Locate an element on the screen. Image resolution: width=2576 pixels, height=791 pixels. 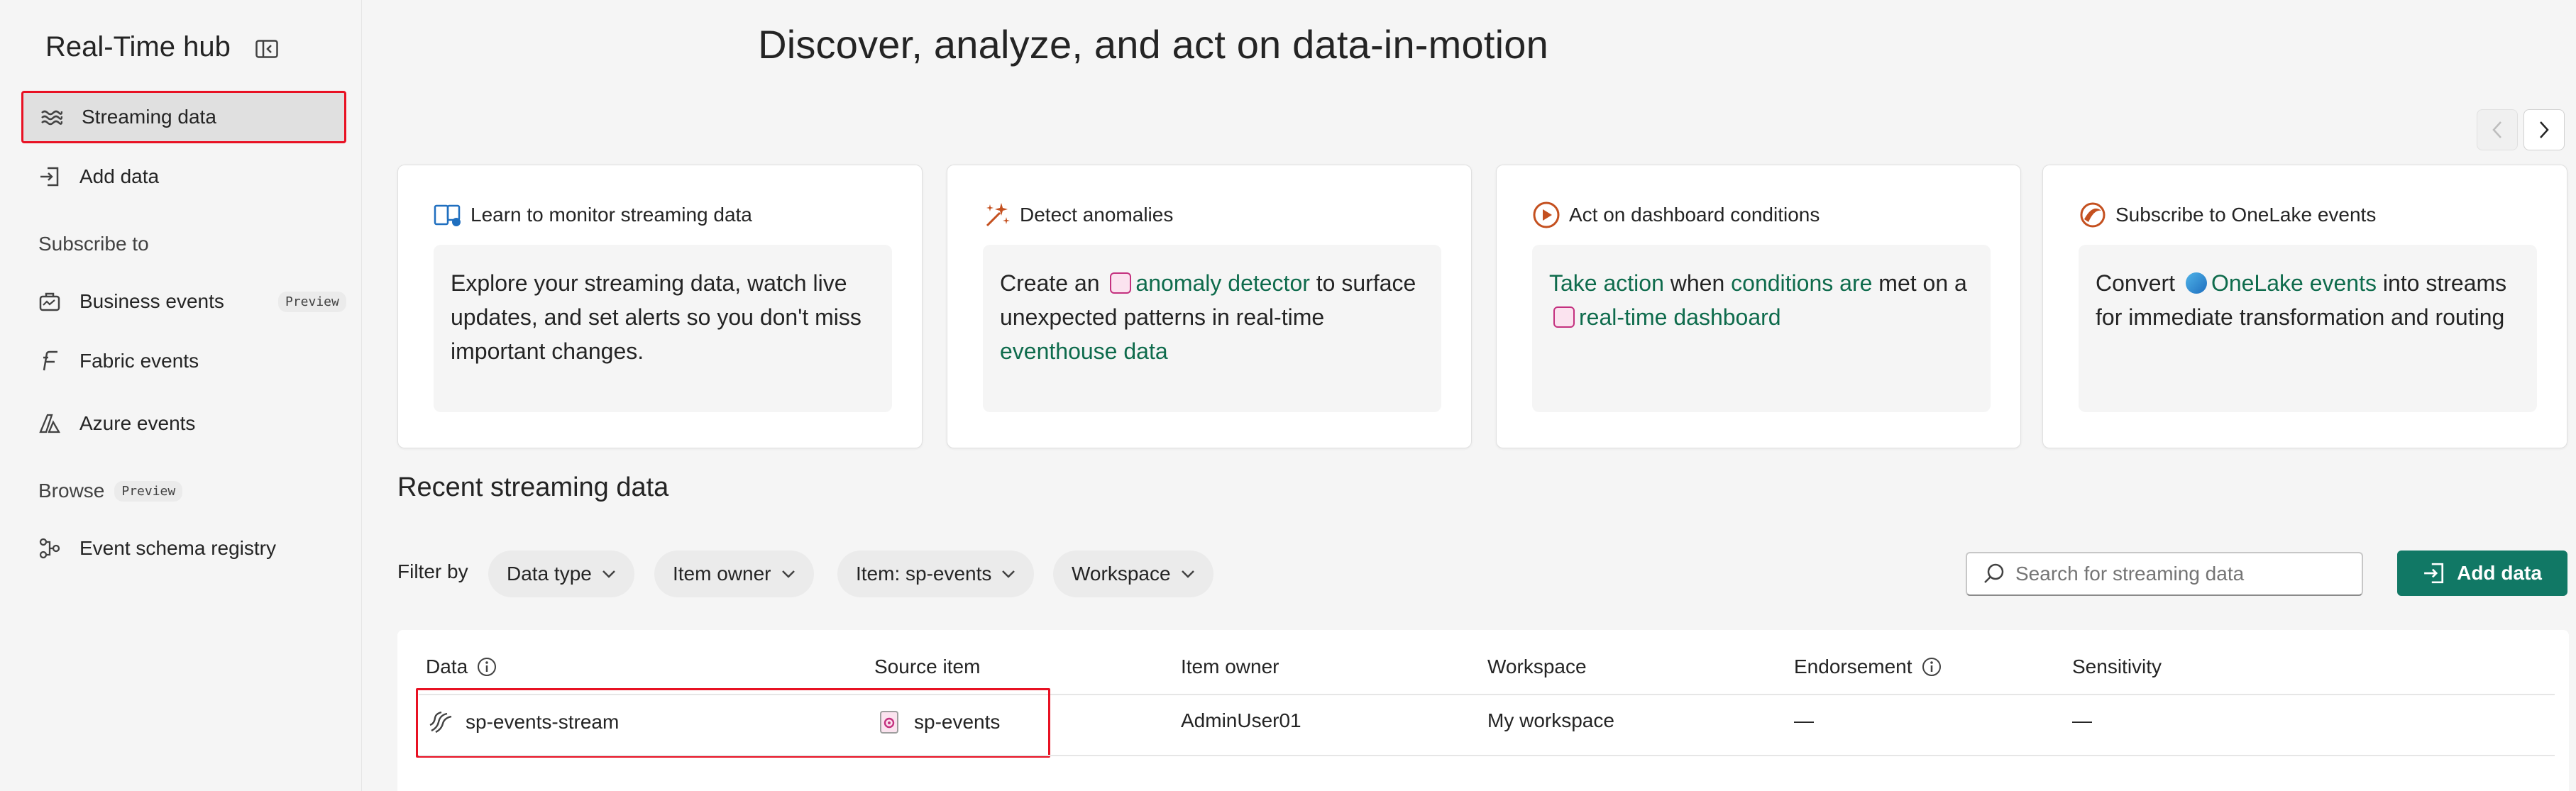
sparkle-icon is located at coordinates (997, 215).